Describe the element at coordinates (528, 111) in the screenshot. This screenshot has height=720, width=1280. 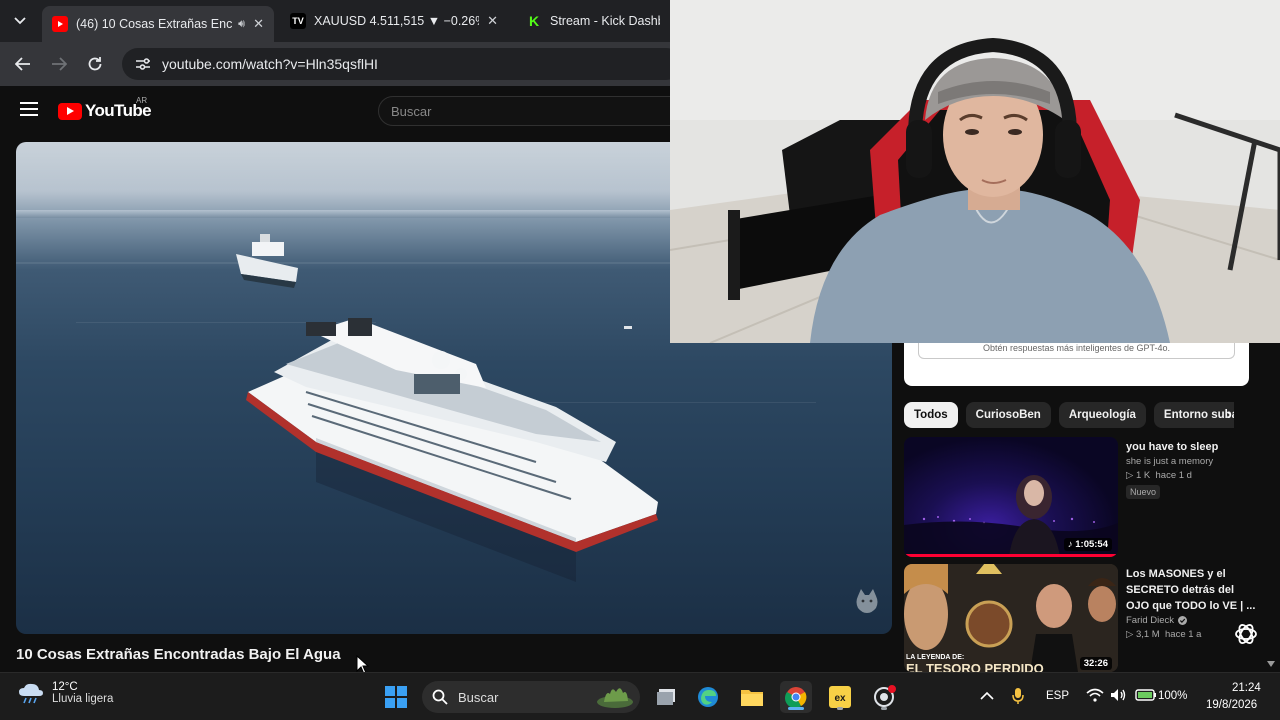
I see `youtube-search-input: Buscar` at that location.